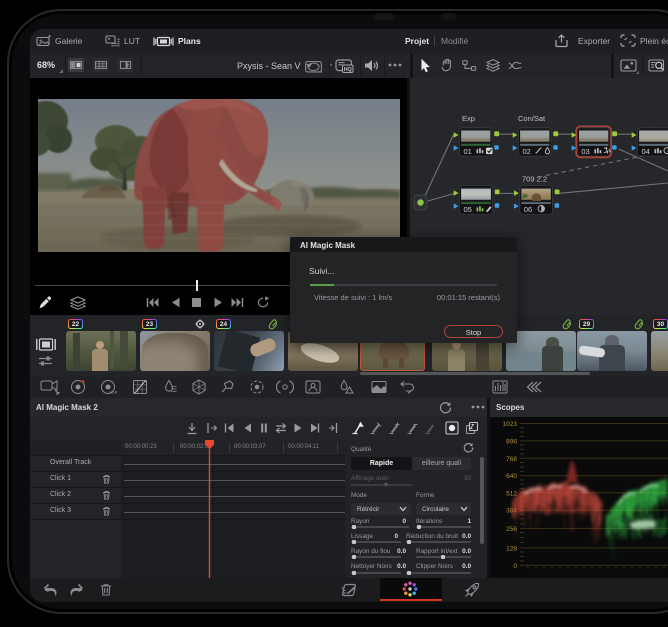  What do you see at coordinates (511, 476) in the screenshot?
I see `svg-text: 640` at bounding box center [511, 476].